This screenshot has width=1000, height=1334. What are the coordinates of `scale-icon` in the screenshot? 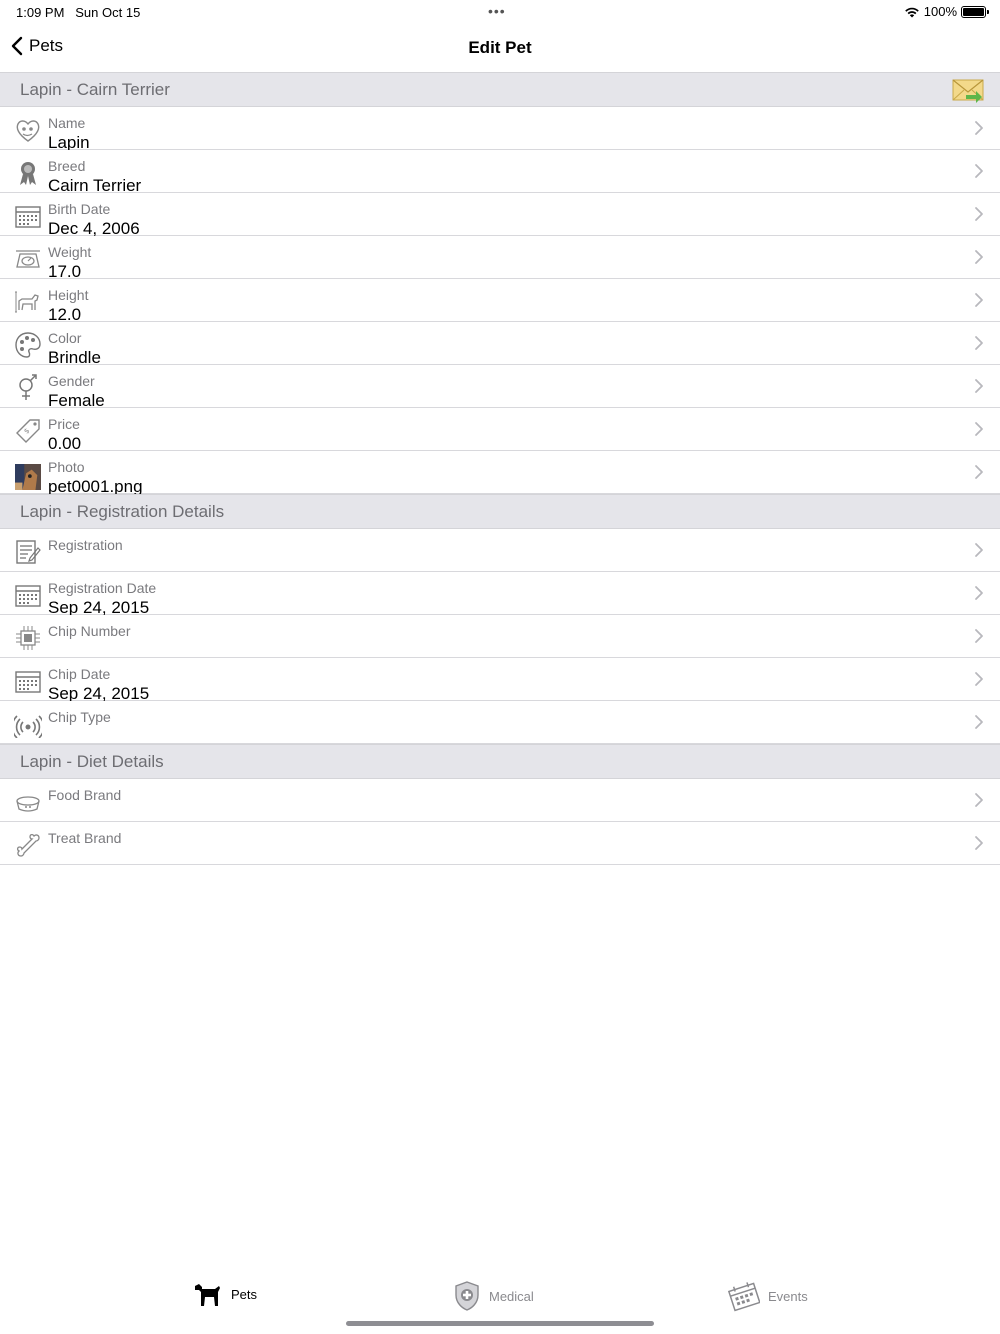 It's located at (28, 259).